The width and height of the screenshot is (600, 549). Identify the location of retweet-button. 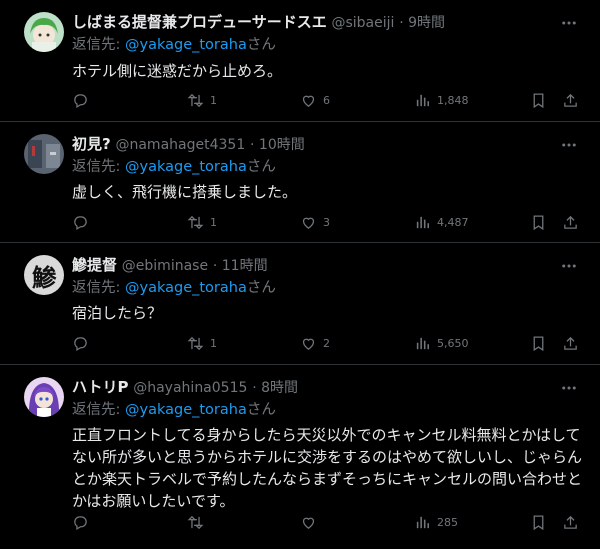
(198, 522).